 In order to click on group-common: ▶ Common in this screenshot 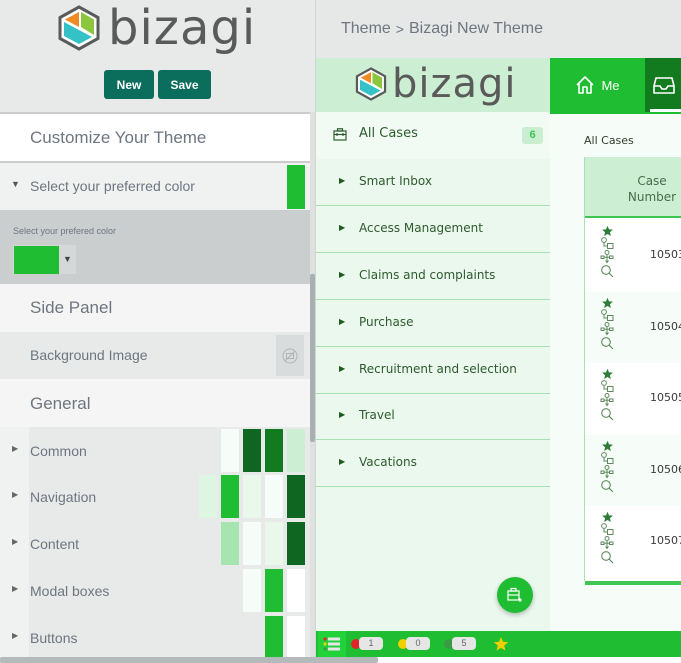, I will do `click(155, 450)`.